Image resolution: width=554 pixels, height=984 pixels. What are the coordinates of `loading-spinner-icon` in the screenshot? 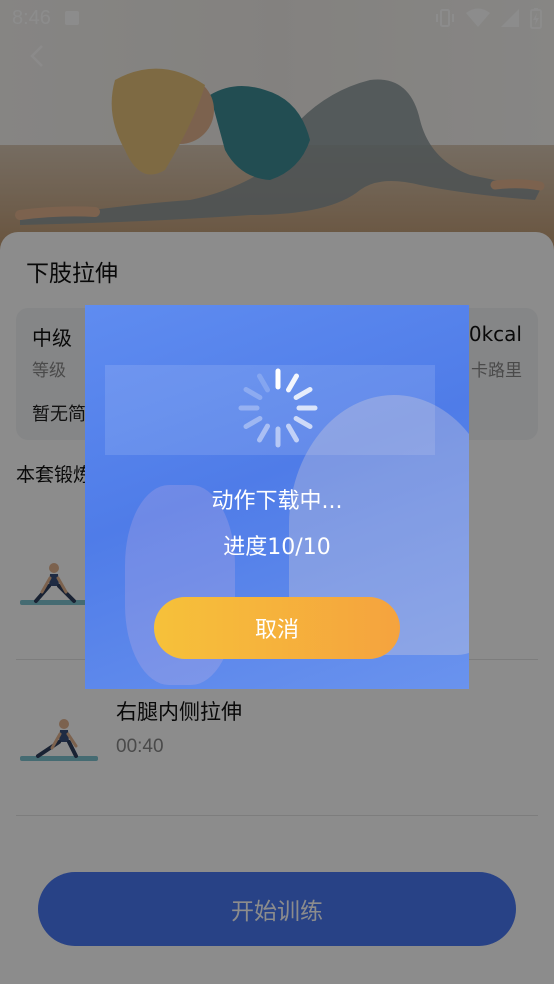 It's located at (278, 408).